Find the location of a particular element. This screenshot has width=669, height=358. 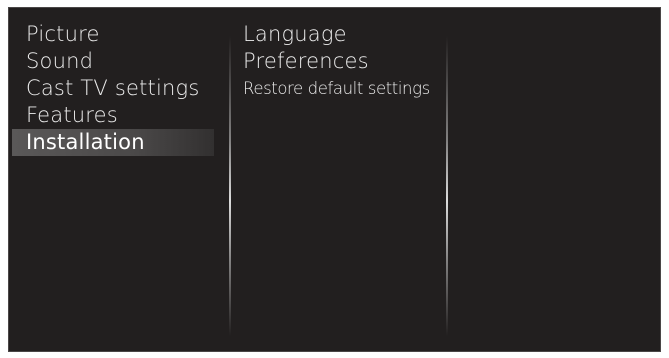

menu-item-sound: Sound is located at coordinates (113, 61).